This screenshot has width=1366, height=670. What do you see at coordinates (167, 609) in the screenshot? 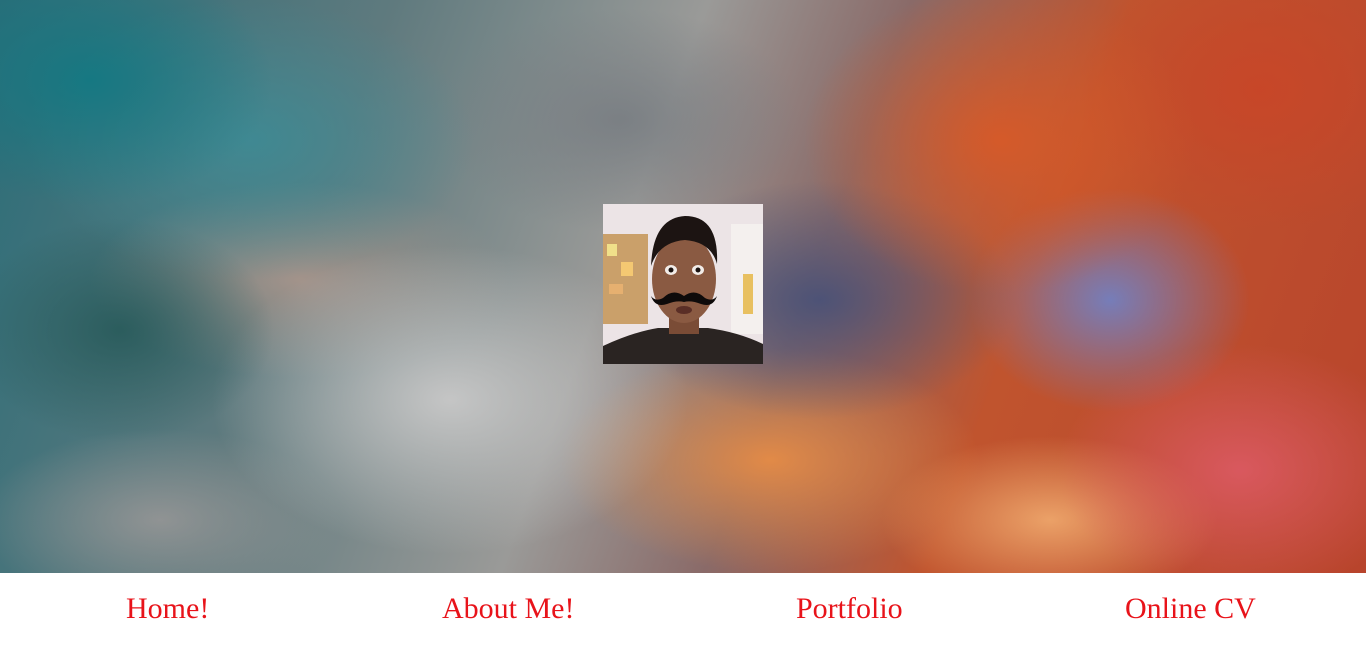
I see `nav-link-home: Home!` at bounding box center [167, 609].